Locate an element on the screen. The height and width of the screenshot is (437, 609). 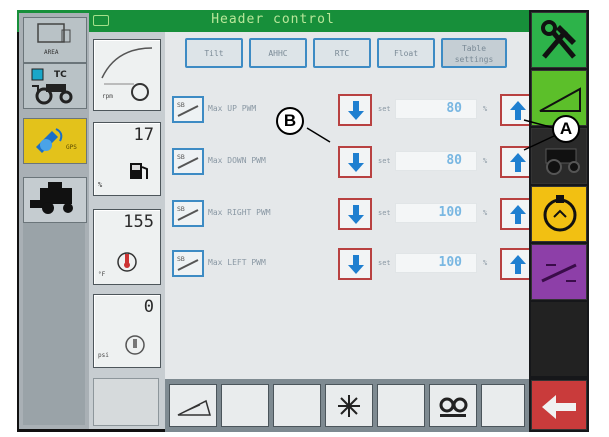
callout-a: A is located at coordinates (566, 129).